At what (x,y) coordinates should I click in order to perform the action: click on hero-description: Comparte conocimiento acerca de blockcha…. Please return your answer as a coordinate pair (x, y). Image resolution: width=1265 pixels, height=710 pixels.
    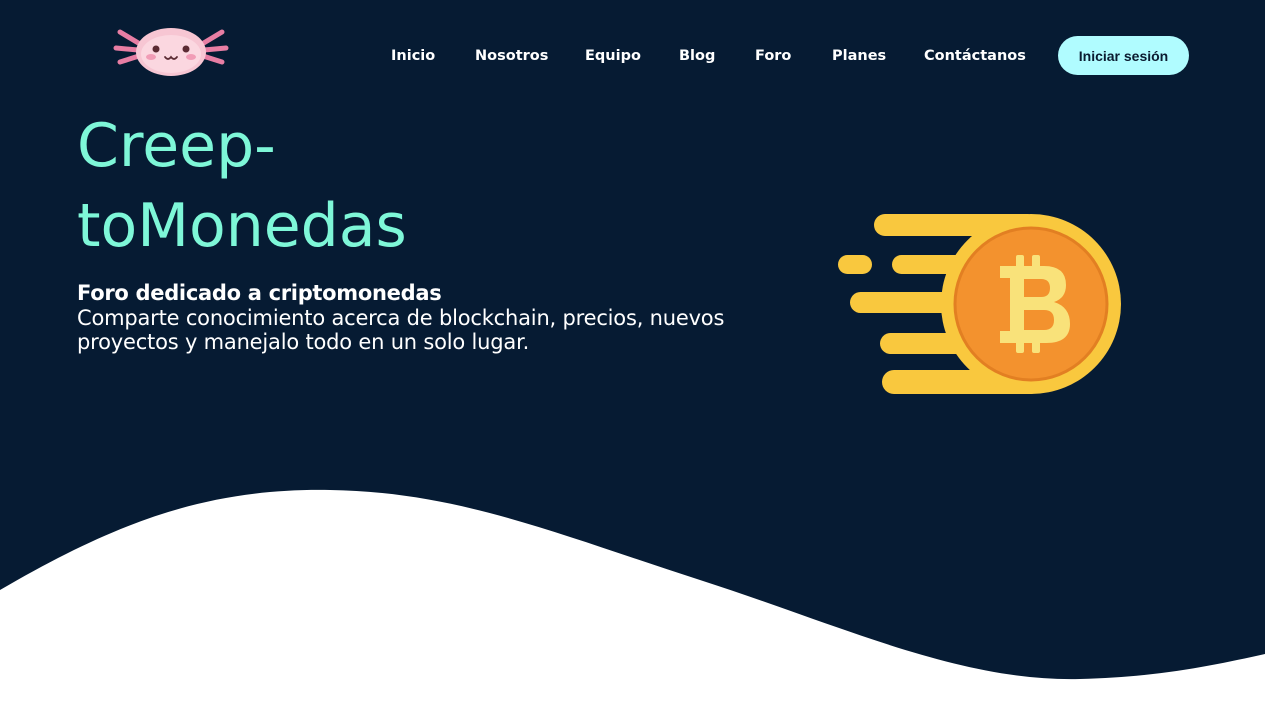
    Looking at the image, I should click on (401, 330).